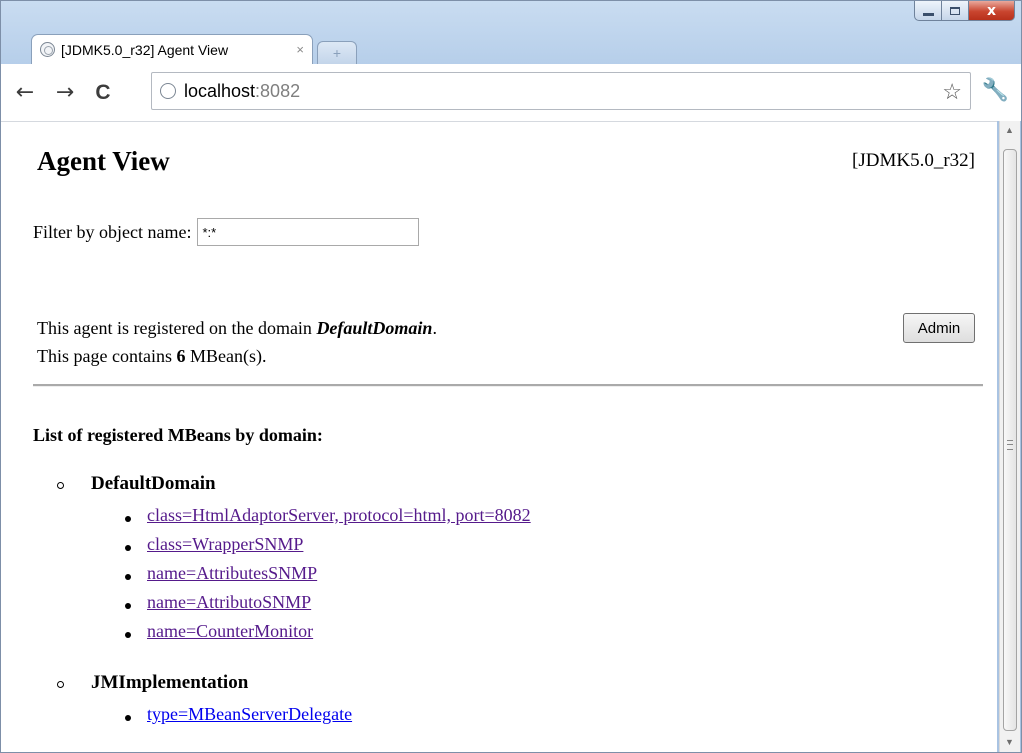  I want to click on mbean-link: name=AttributesSNMP, so click(232, 573).